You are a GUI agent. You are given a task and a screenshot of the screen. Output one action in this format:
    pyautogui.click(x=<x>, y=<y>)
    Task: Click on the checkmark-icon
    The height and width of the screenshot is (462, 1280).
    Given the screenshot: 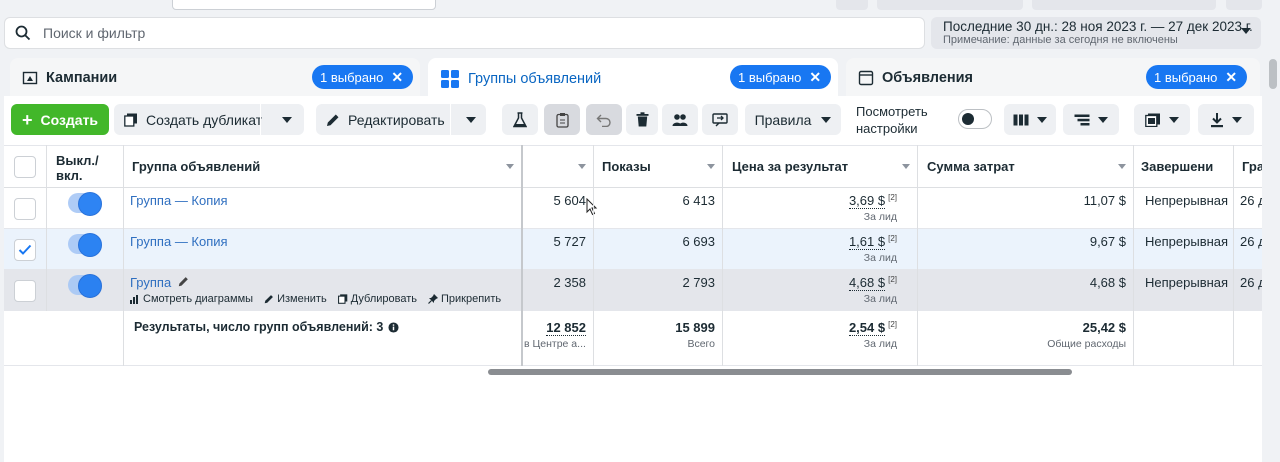 What is the action you would take?
    pyautogui.click(x=25, y=249)
    